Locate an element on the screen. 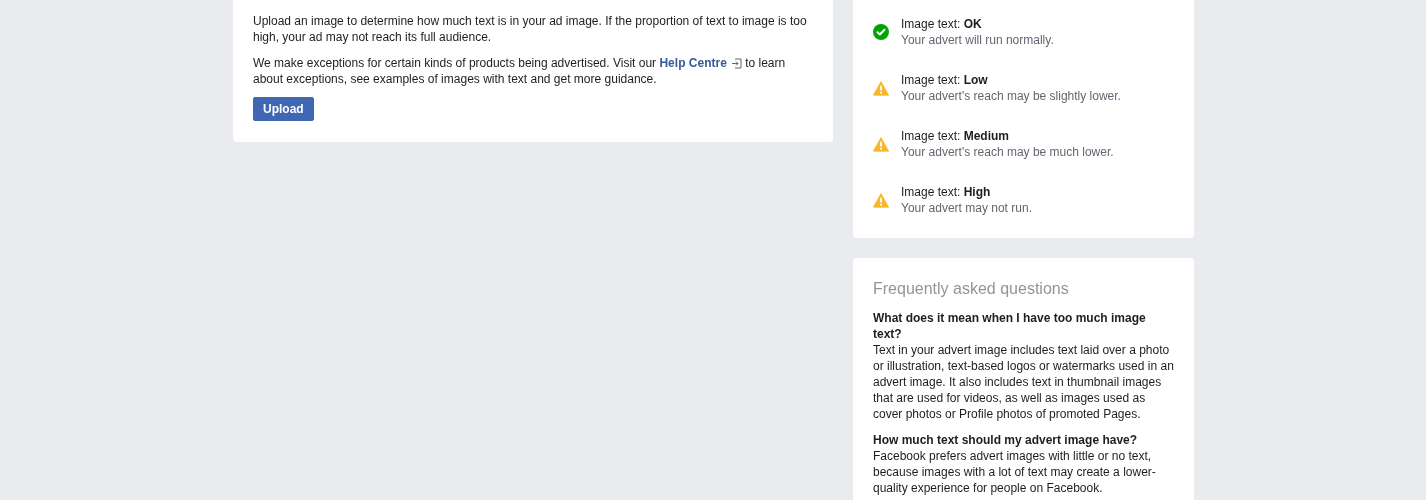  faq-title: Frequently asked questions is located at coordinates (971, 289).